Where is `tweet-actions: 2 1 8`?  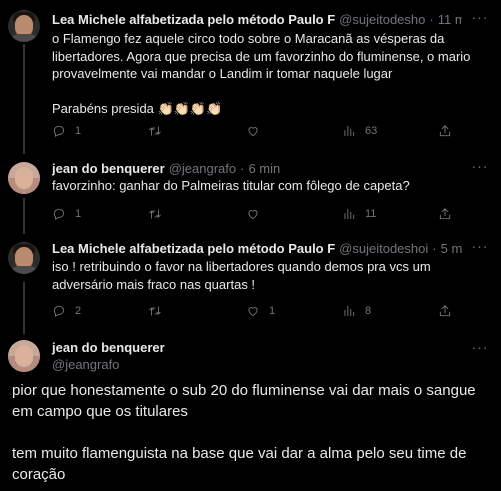 tweet-actions: 2 1 8 is located at coordinates (262, 311).